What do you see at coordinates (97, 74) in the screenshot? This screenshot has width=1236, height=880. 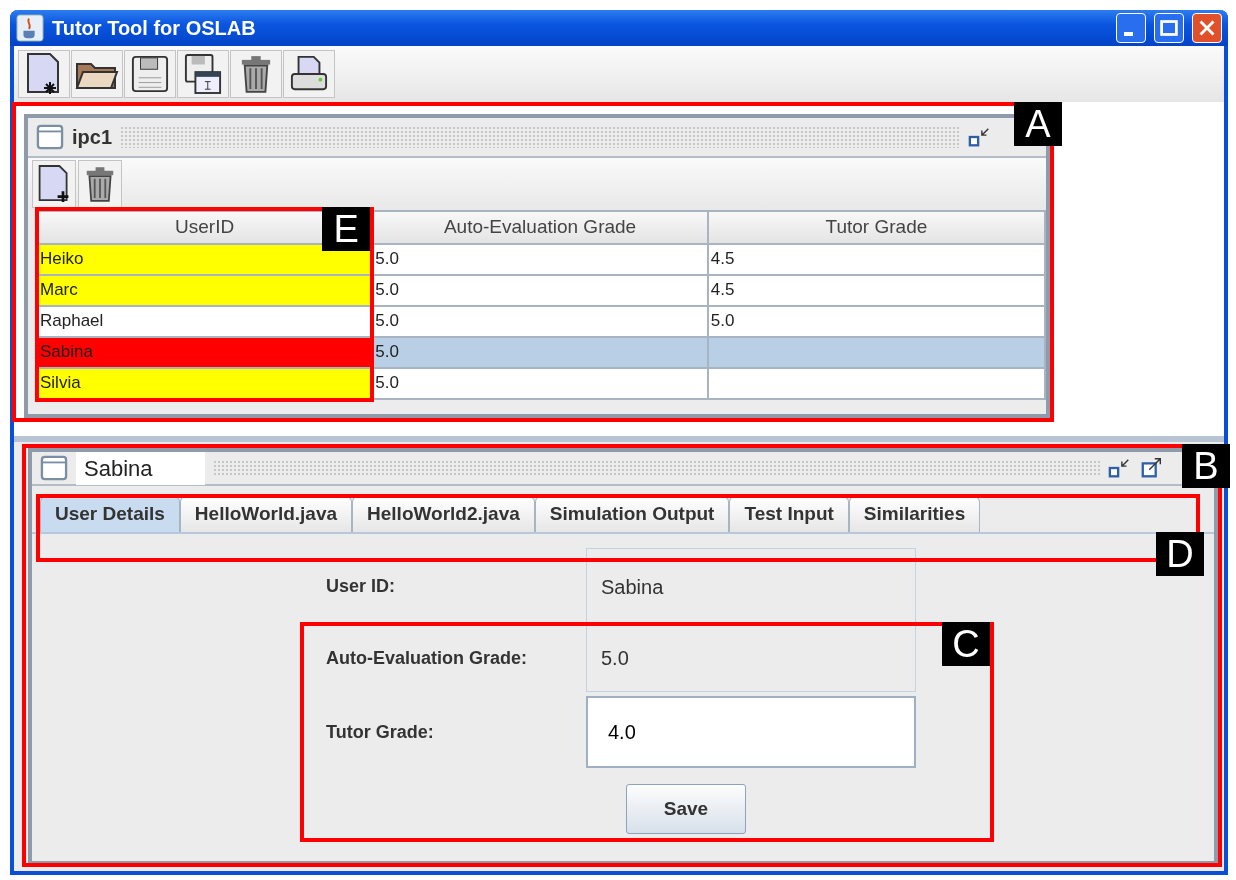 I see `open-button` at bounding box center [97, 74].